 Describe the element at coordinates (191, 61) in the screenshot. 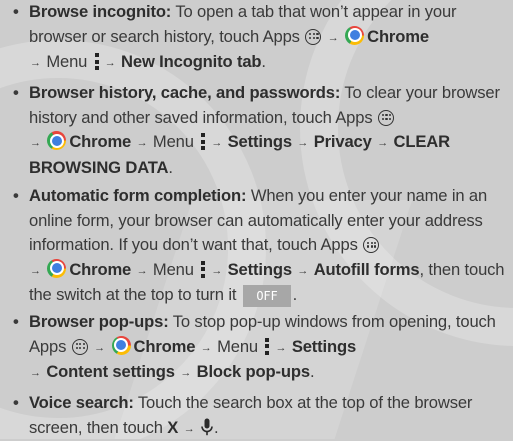

I see `step-label: New Incognito tab` at that location.